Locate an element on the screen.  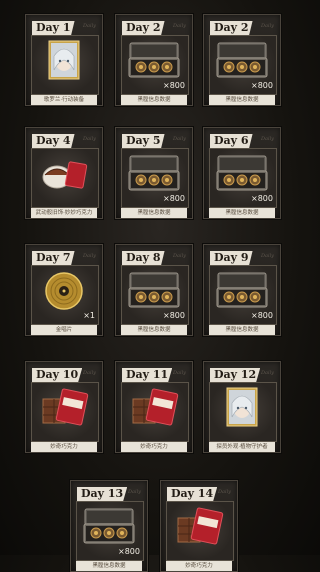
reward-card: Day 14 Daily 妙奇巧克力 is located at coordinates (199, 526).